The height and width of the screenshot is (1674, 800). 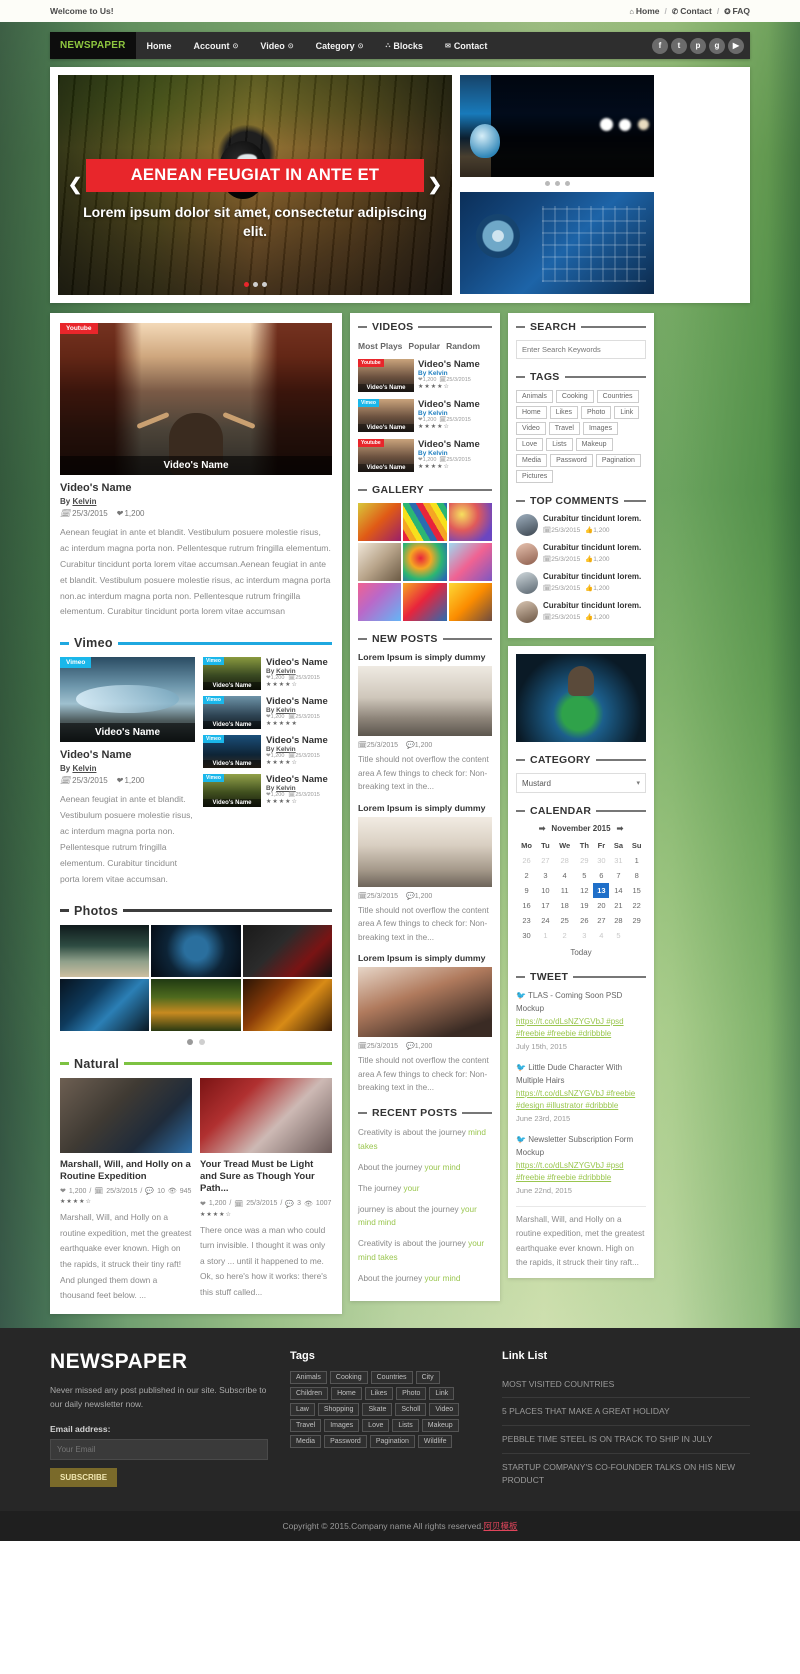 I want to click on tag-item: Countries, so click(x=391, y=1377).